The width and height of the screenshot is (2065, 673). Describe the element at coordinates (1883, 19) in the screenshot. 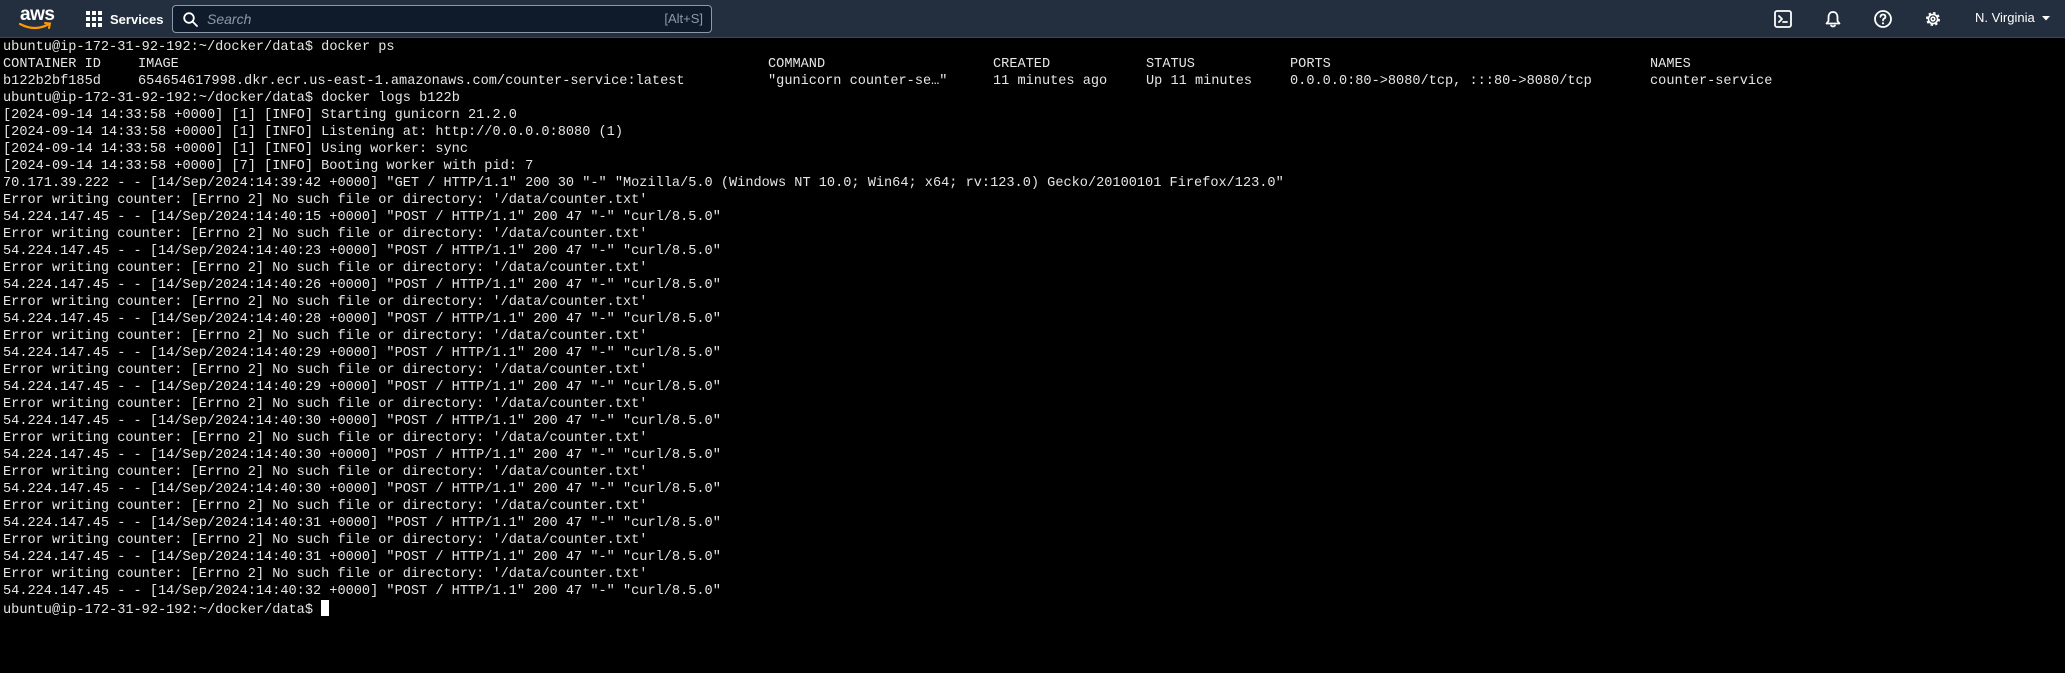

I see `help-icon` at that location.